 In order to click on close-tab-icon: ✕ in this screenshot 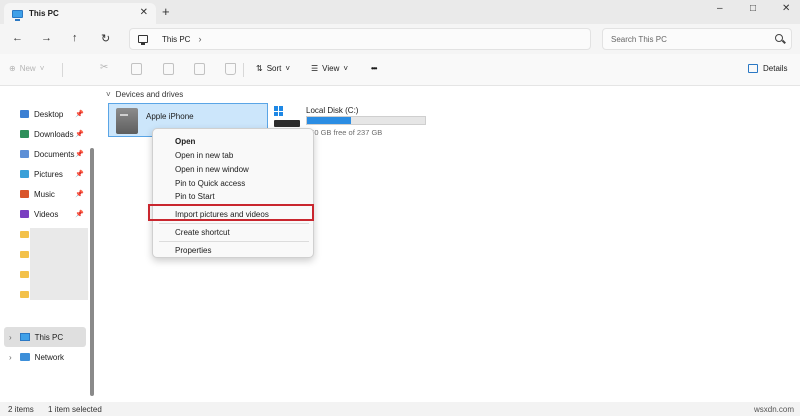, I will do `click(144, 12)`.